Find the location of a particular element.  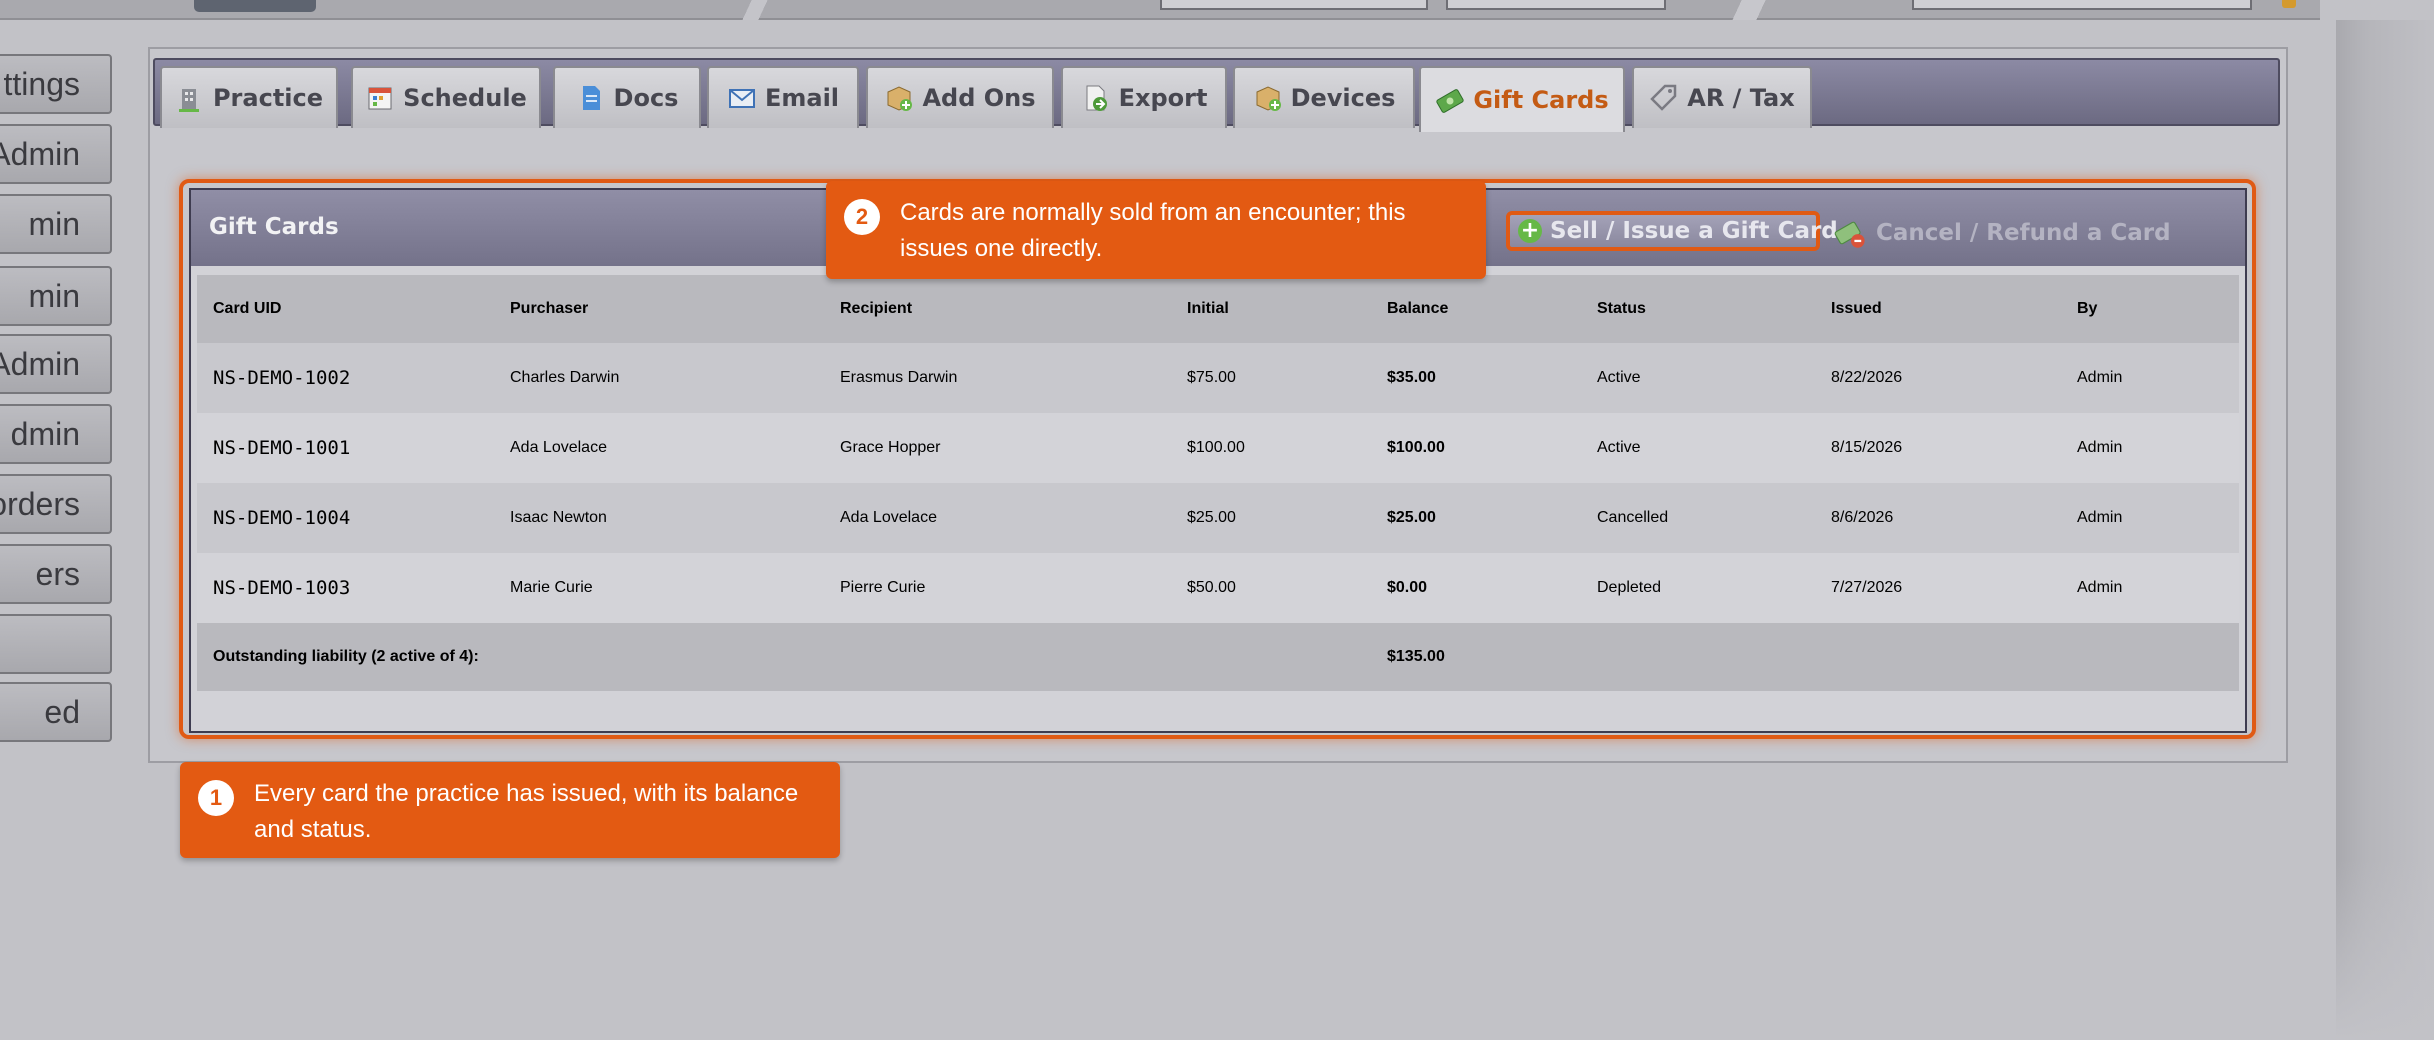

column-header: By is located at coordinates (2087, 309).